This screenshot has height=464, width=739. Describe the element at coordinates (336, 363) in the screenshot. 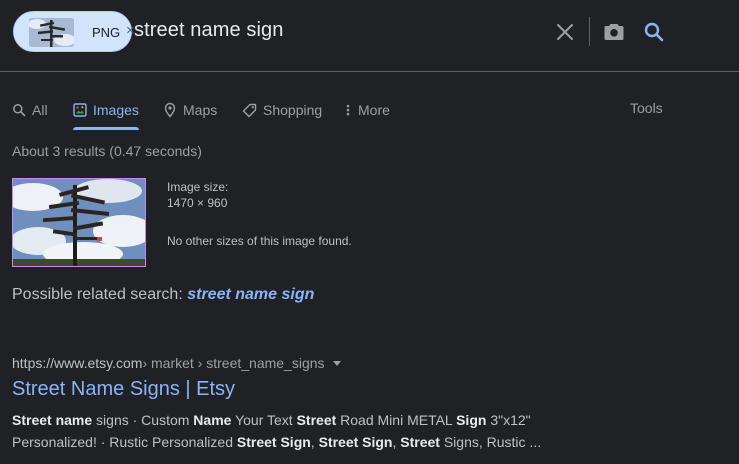

I see `result-menu-caret-icon` at that location.